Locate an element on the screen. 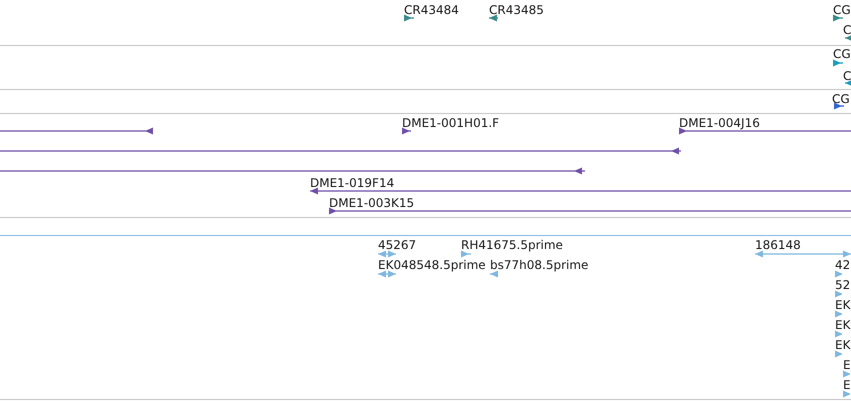  feature-label: DME1-019F14 is located at coordinates (352, 183).